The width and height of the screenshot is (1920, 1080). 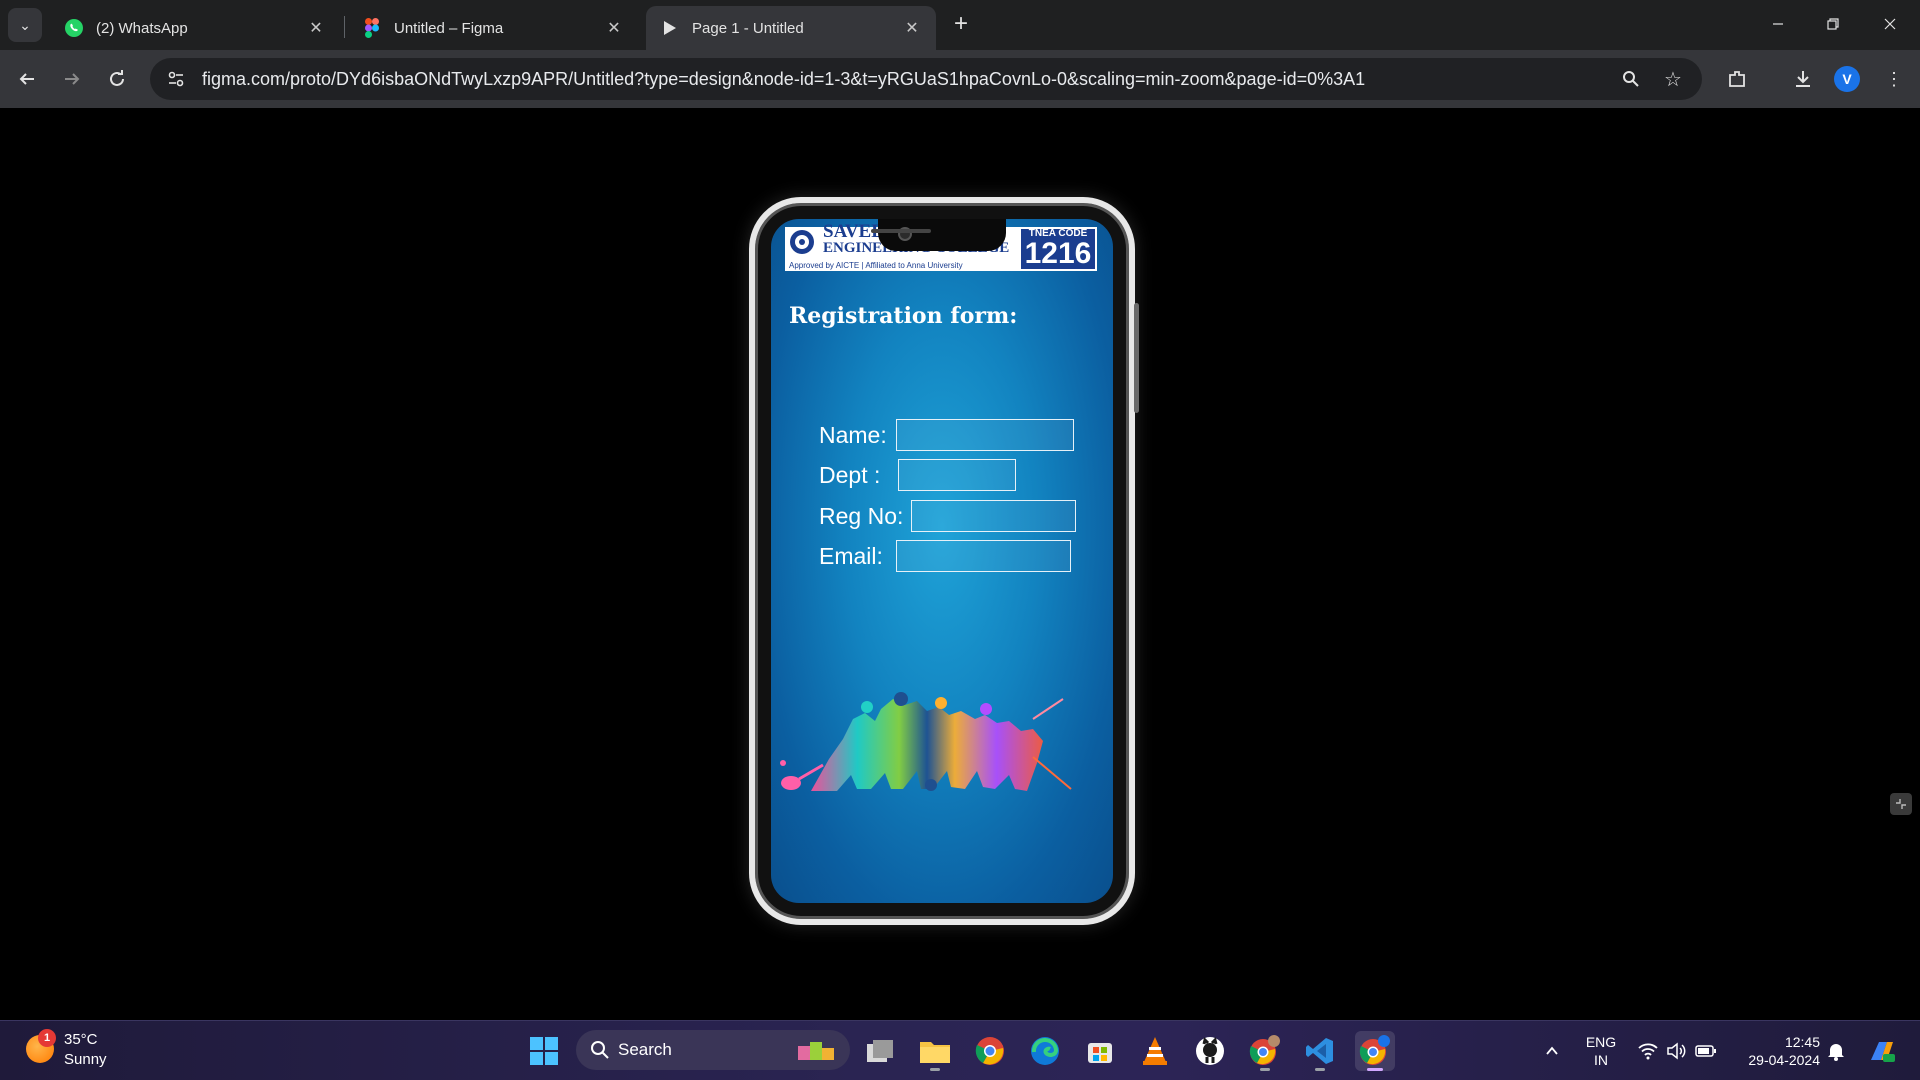 I want to click on bookmark-star-icon: ☆, so click(x=1673, y=79).